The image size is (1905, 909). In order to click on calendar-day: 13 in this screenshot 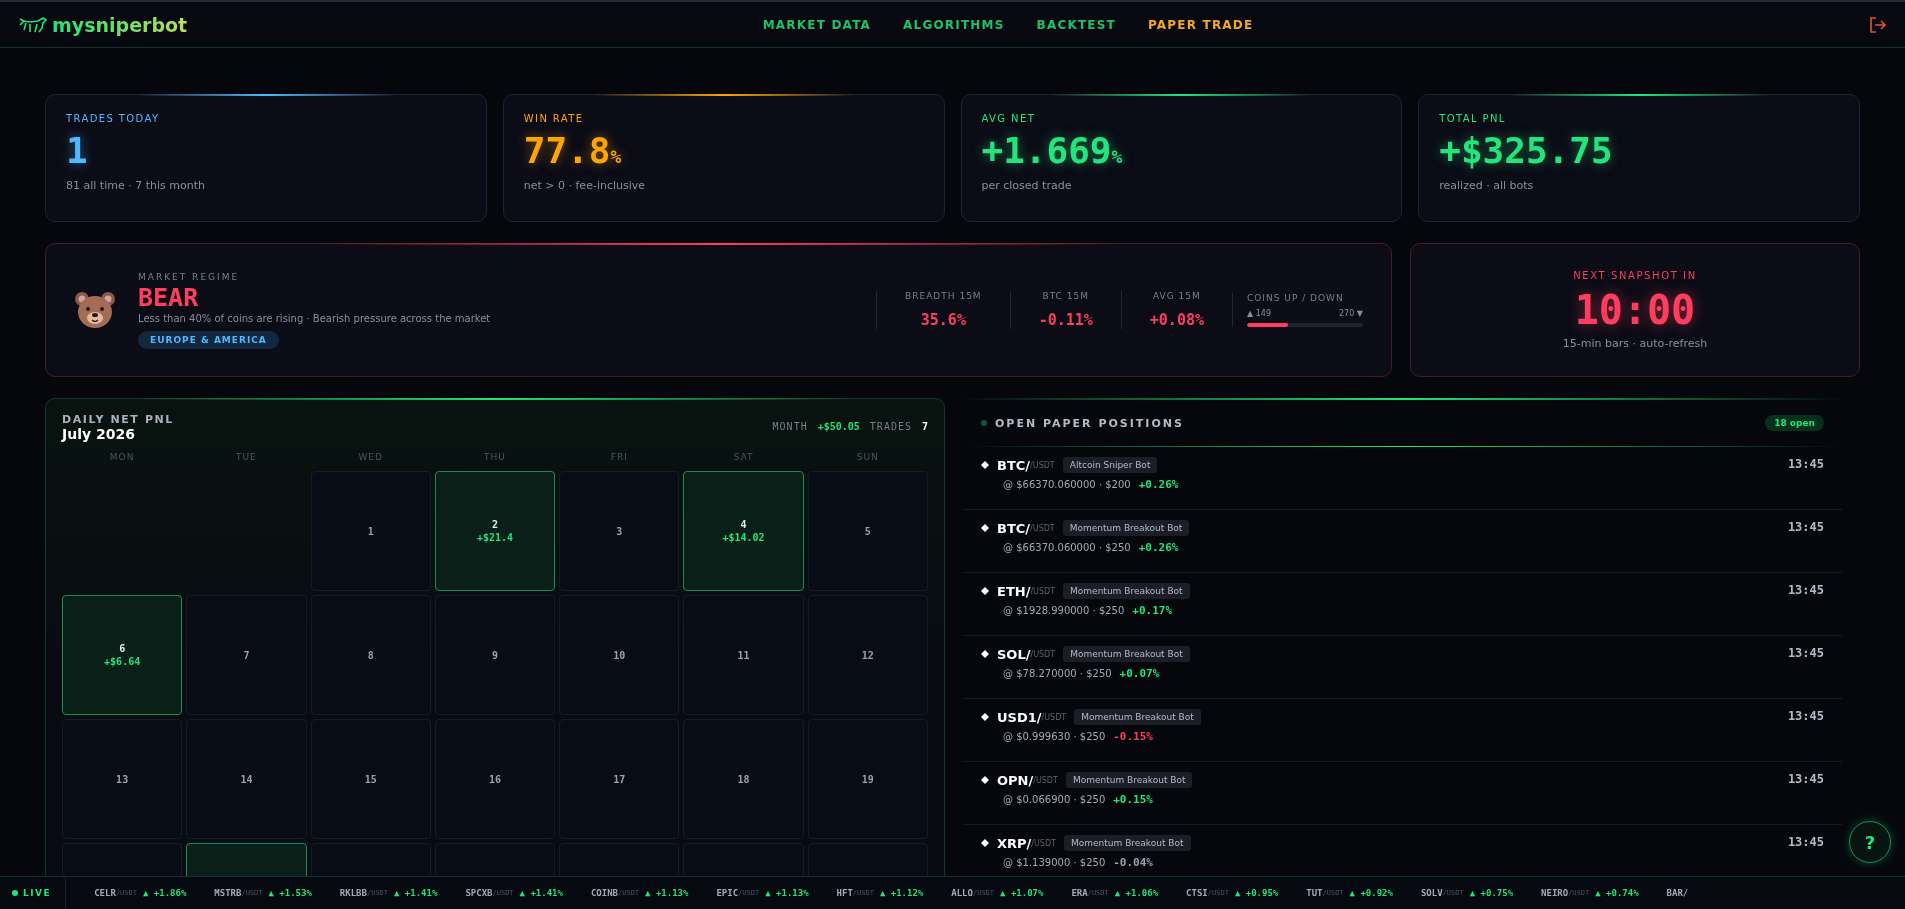, I will do `click(122, 779)`.